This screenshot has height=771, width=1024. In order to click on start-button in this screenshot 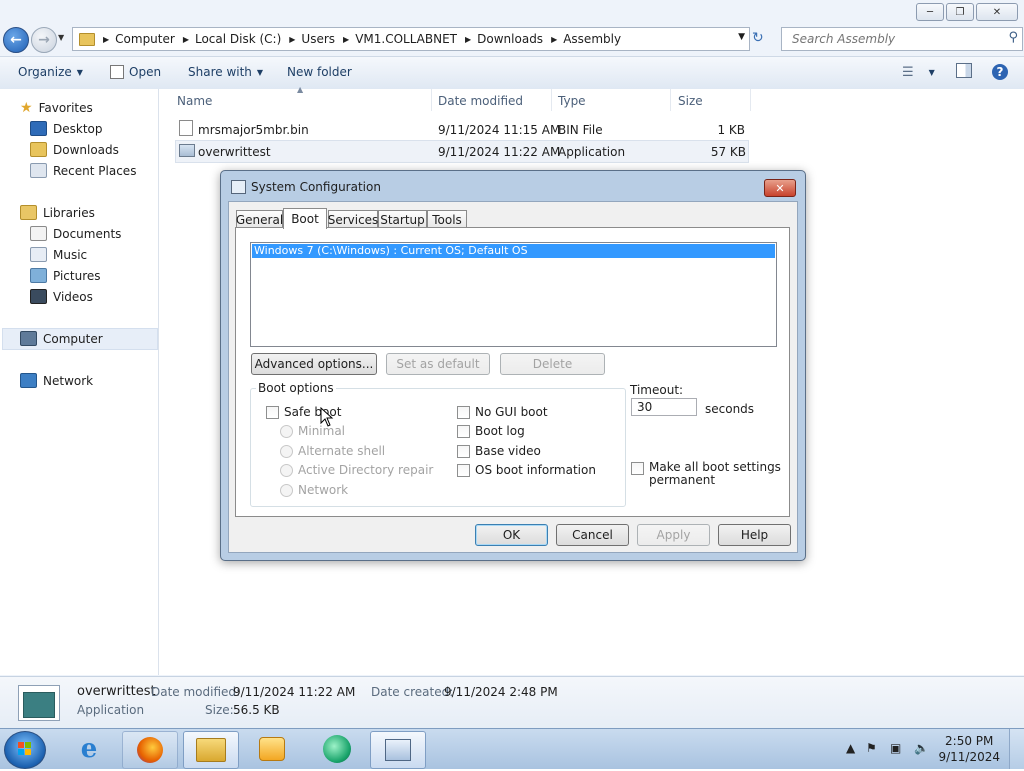, I will do `click(25, 750)`.